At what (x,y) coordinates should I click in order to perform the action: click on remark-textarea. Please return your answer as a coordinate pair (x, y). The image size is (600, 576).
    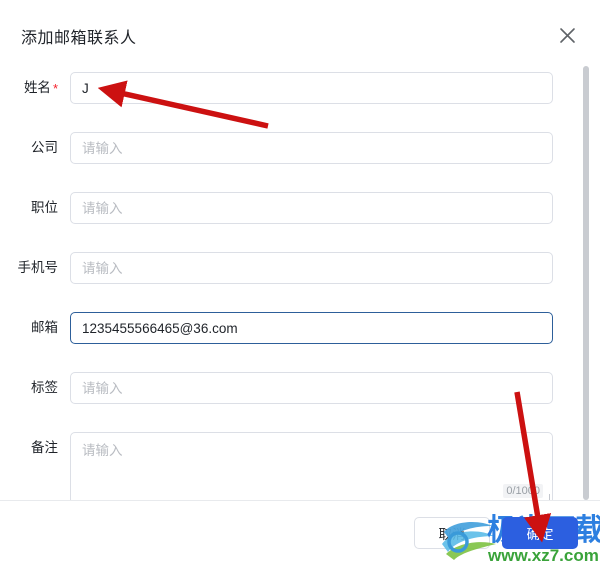
    Looking at the image, I should click on (311, 466).